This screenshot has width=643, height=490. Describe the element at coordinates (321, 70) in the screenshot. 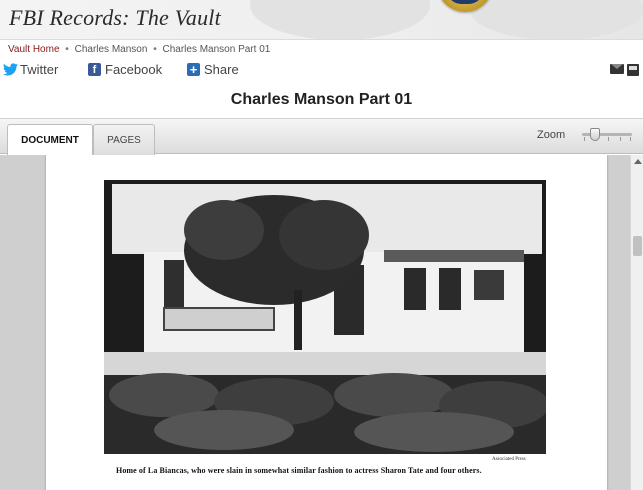

I see `social-share-bar: Twitter f Facebook + Share` at that location.